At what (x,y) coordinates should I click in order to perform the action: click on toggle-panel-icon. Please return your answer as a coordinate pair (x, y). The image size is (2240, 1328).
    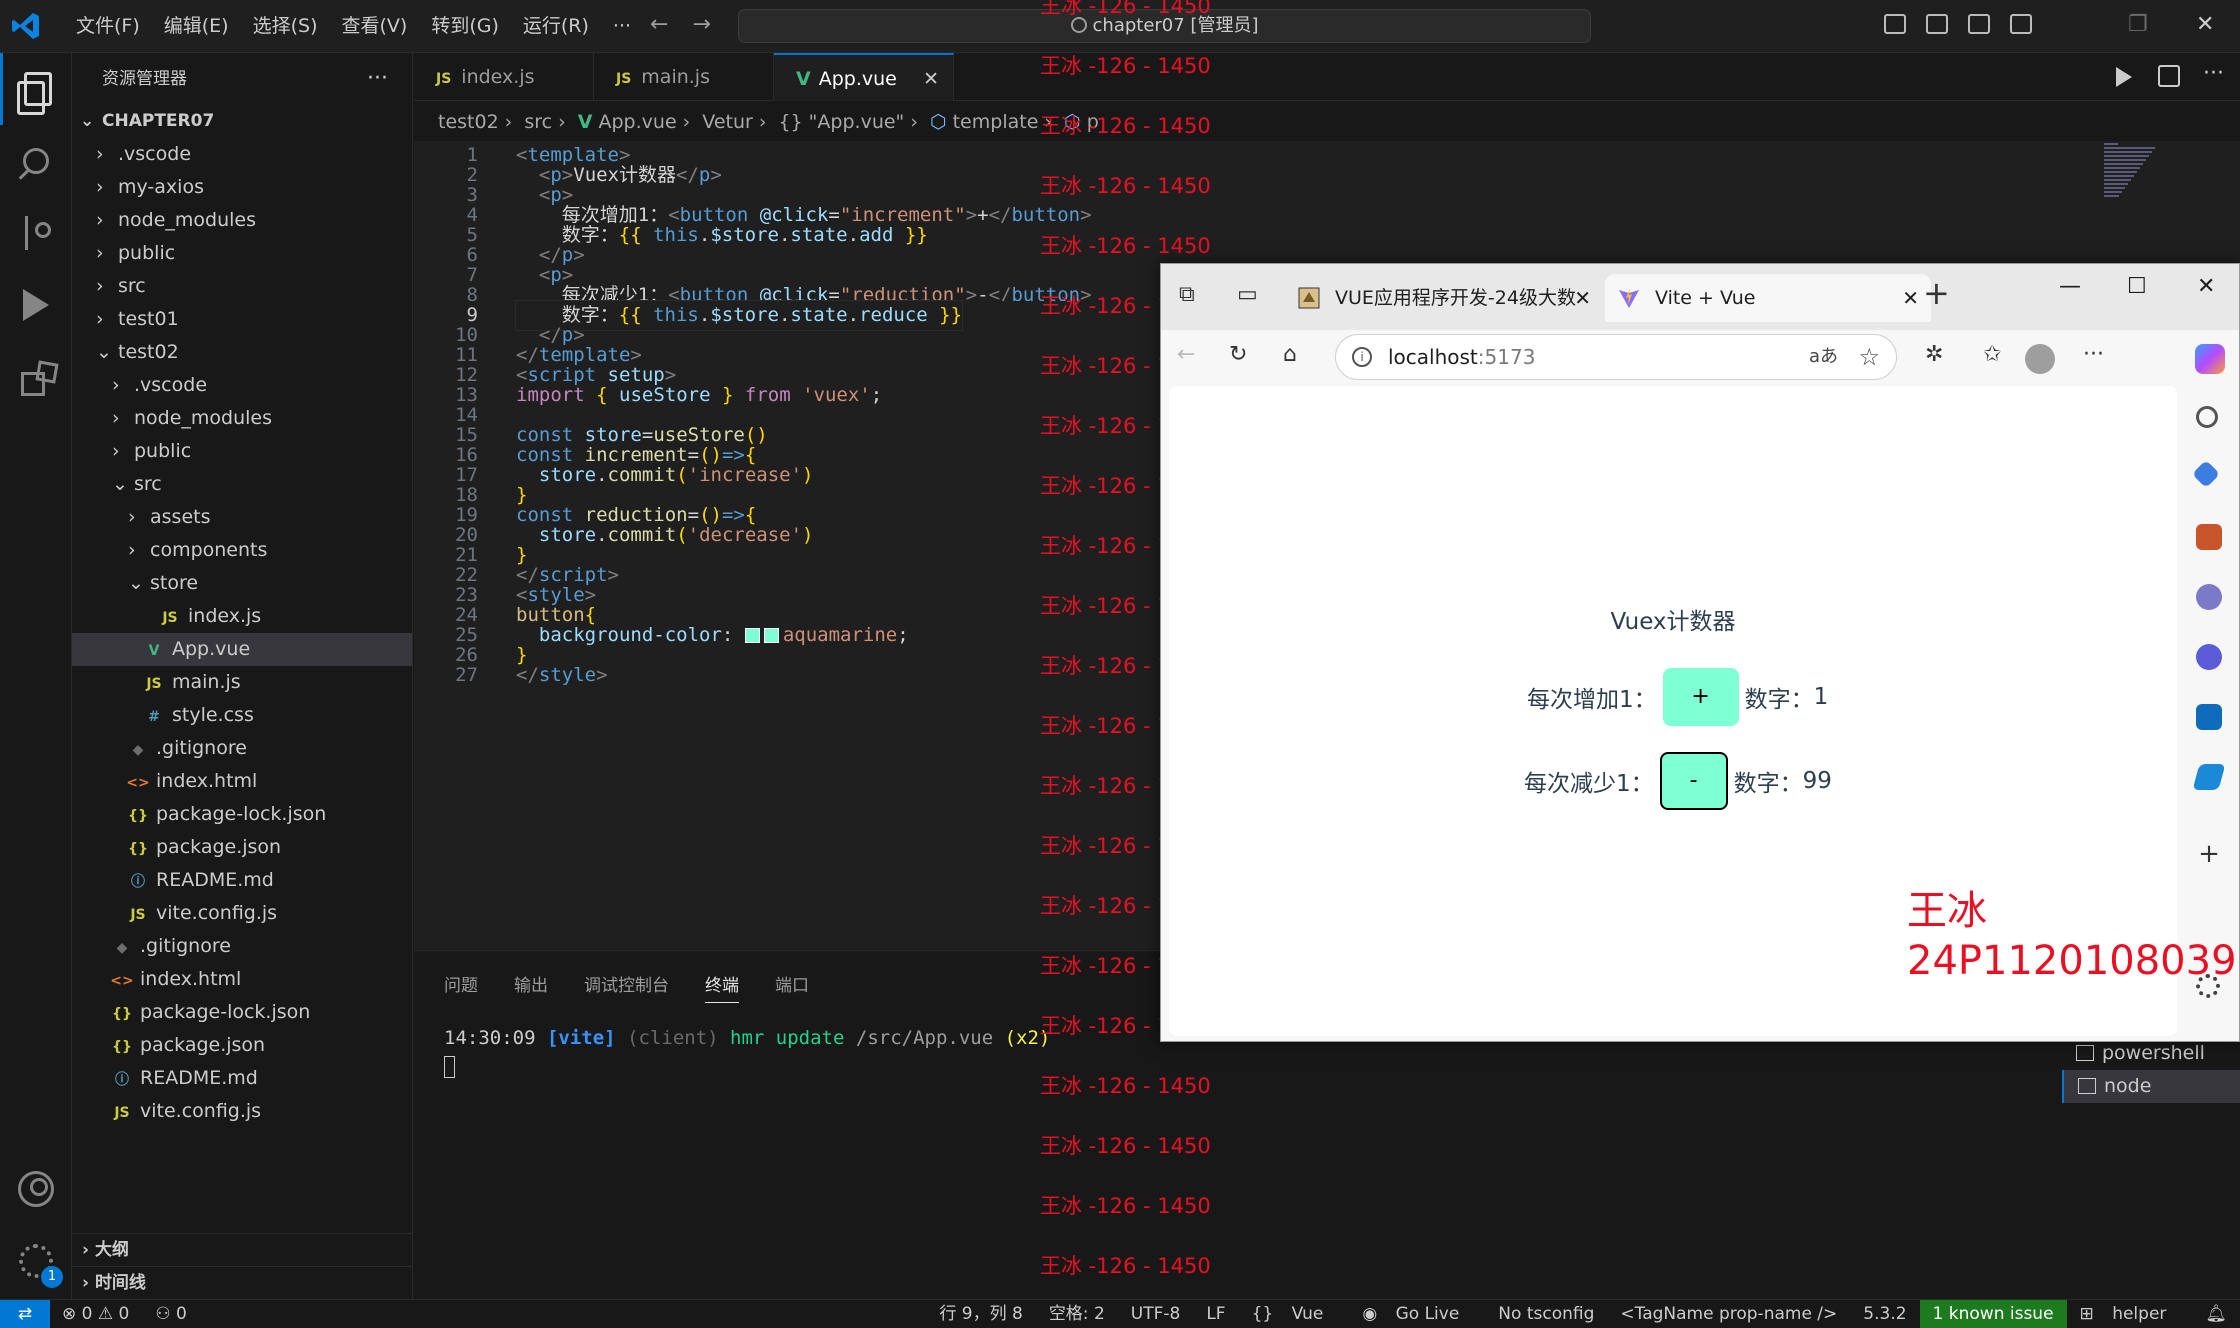
    Looking at the image, I should click on (1937, 24).